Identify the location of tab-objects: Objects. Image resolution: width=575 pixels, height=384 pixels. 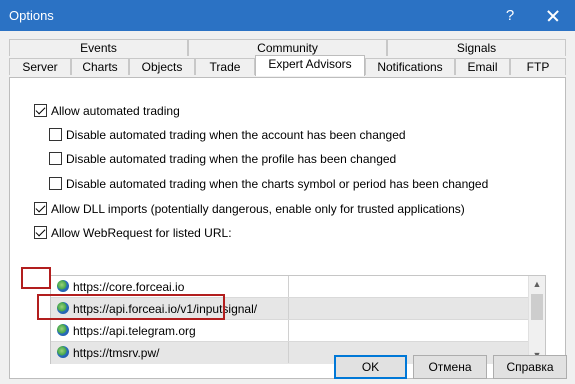
(162, 66).